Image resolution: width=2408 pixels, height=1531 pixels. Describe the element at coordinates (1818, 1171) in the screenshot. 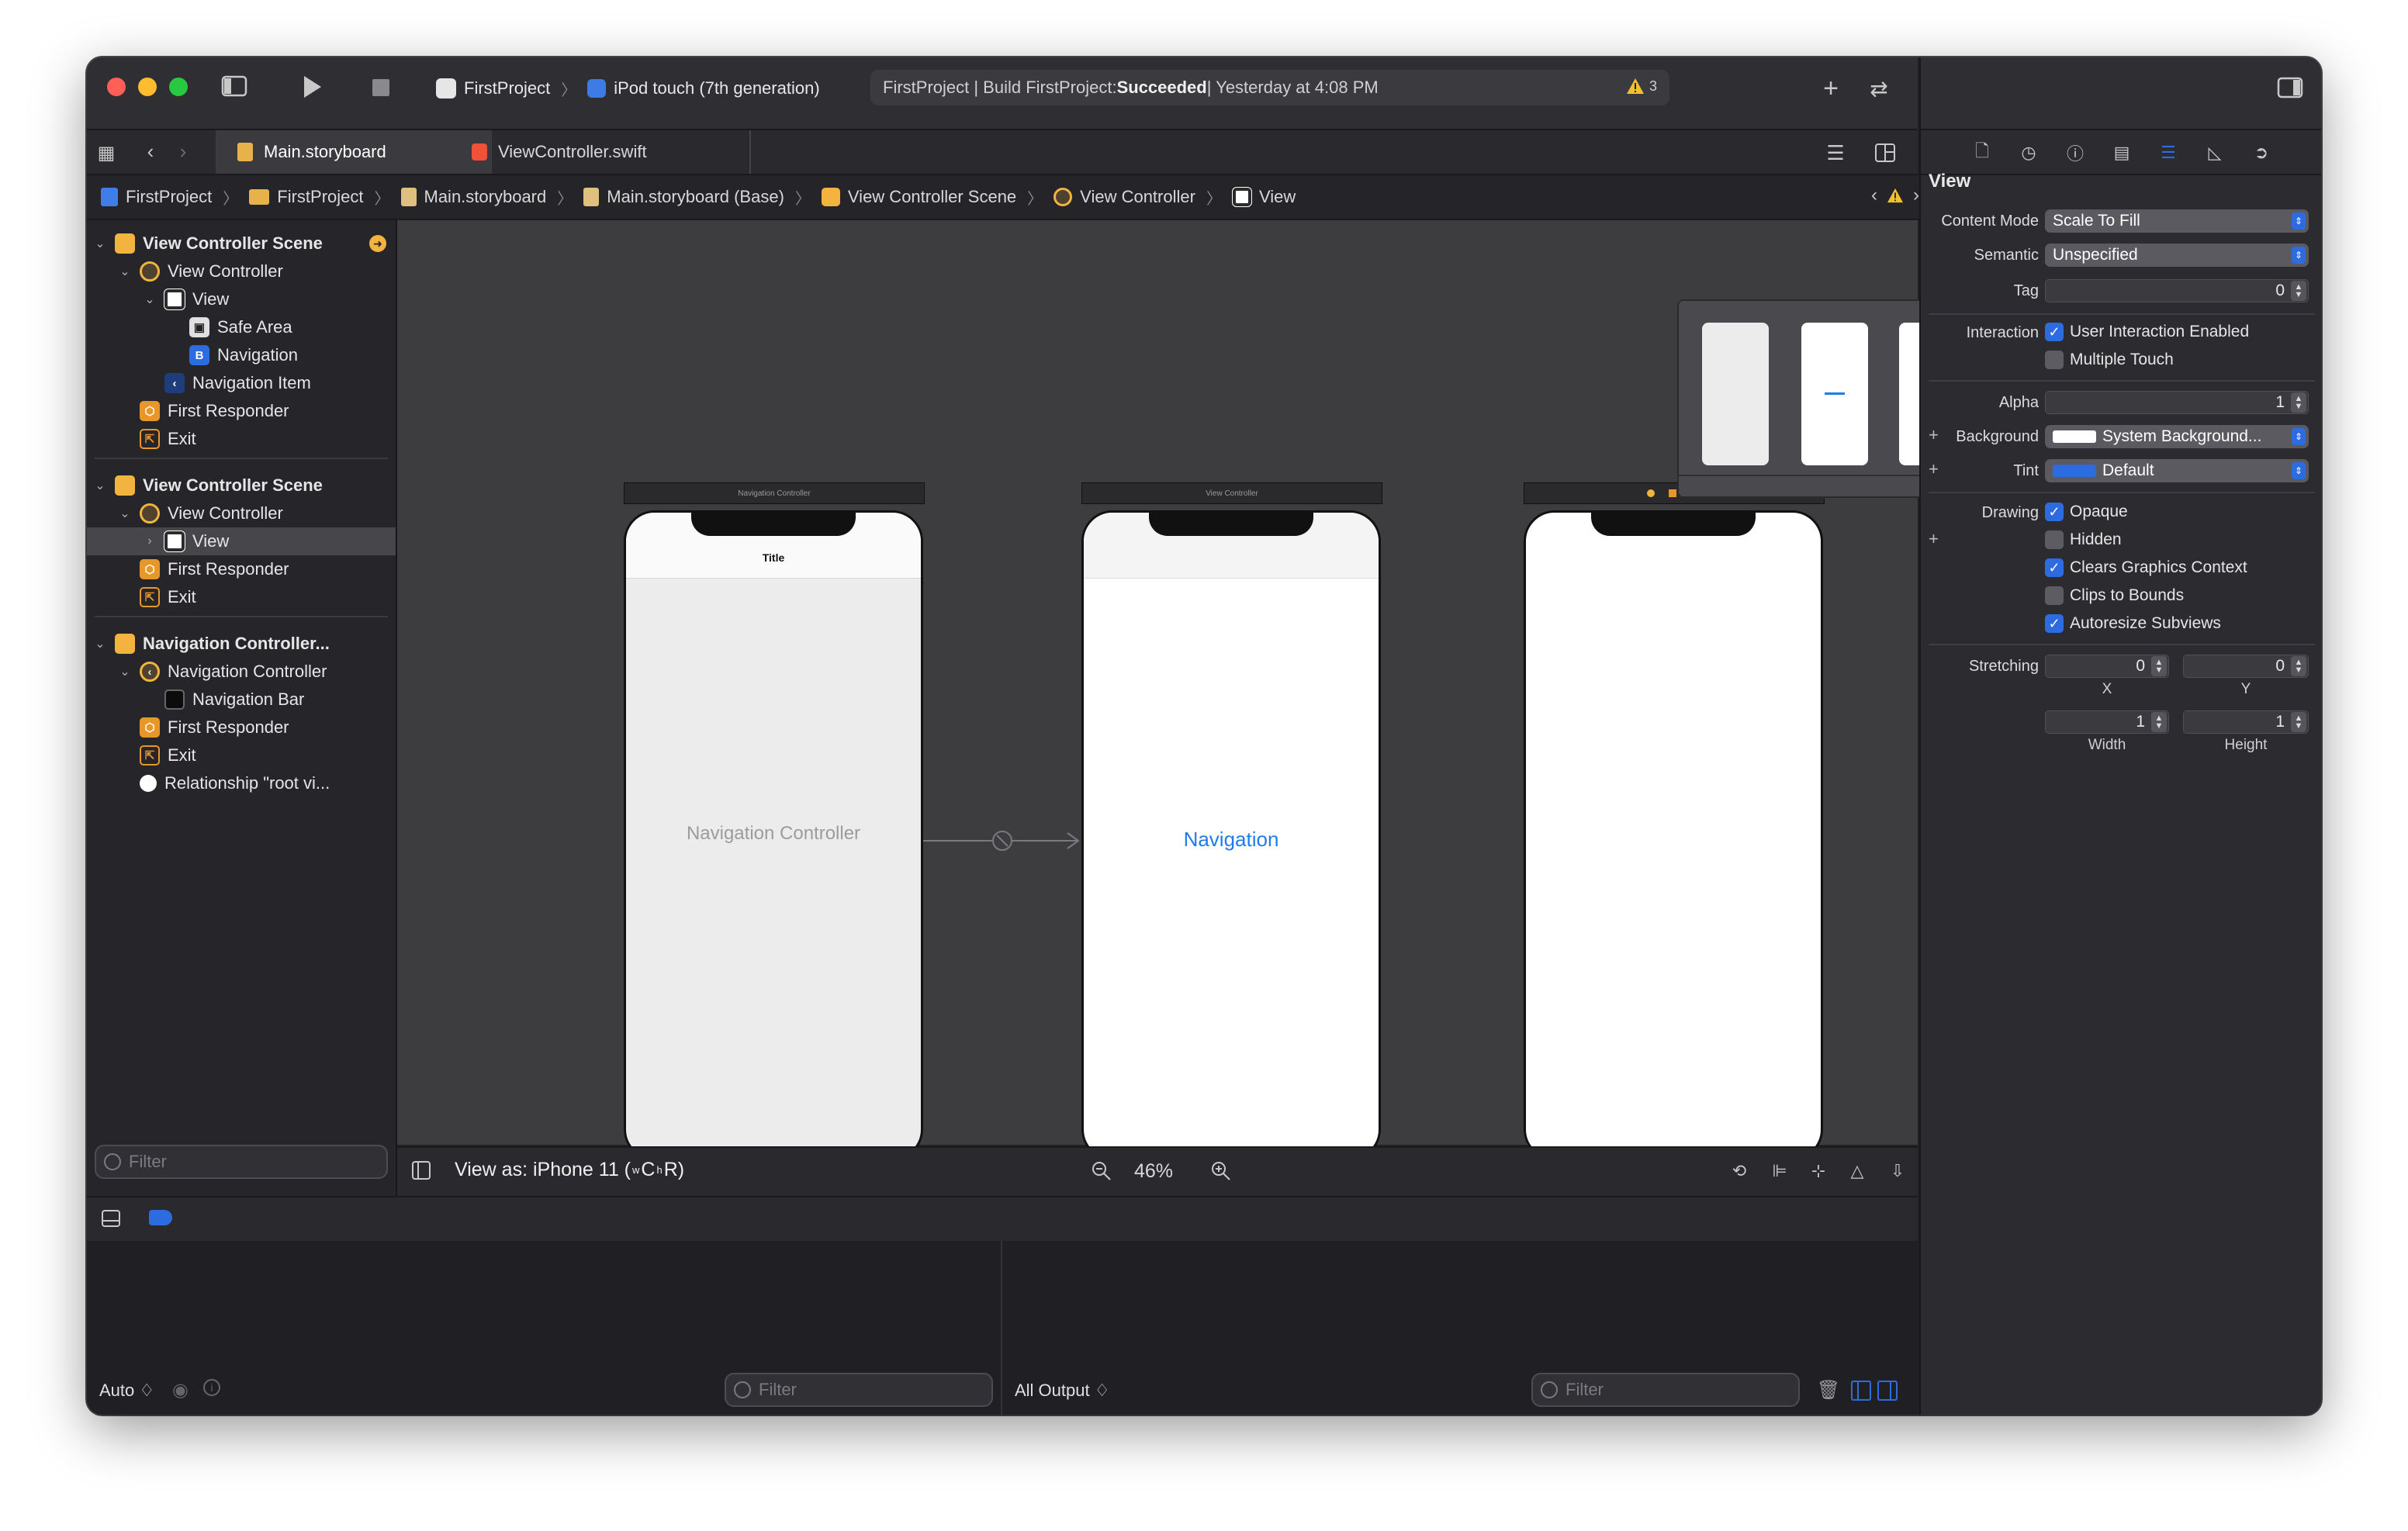

I see `add-constraints-icon: ⊹` at that location.